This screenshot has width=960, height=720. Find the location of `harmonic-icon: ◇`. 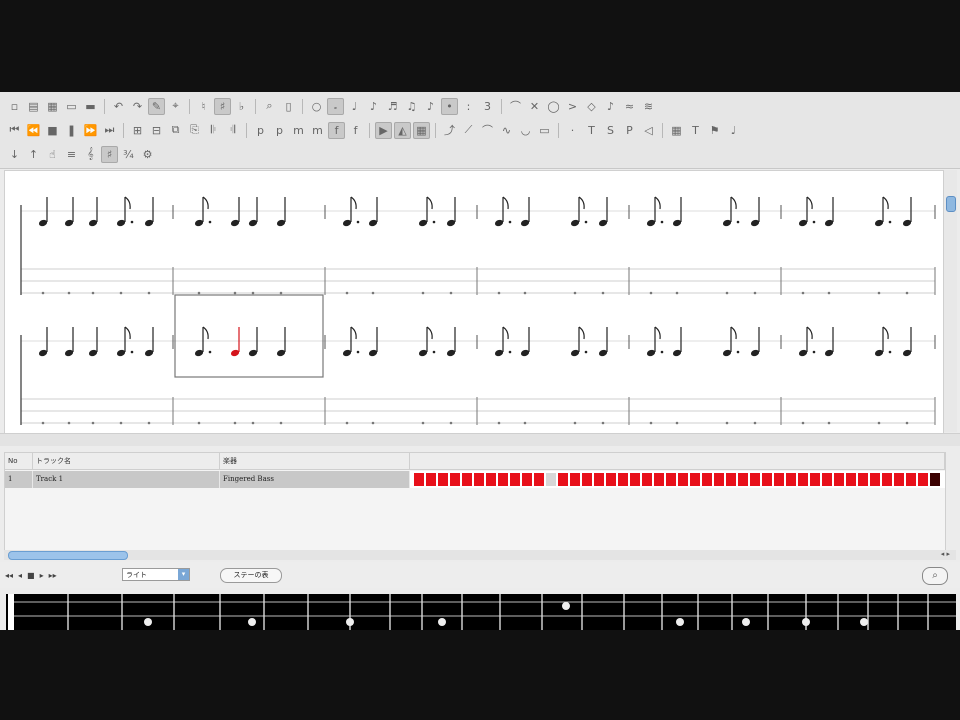

harmonic-icon: ◇ is located at coordinates (591, 106).